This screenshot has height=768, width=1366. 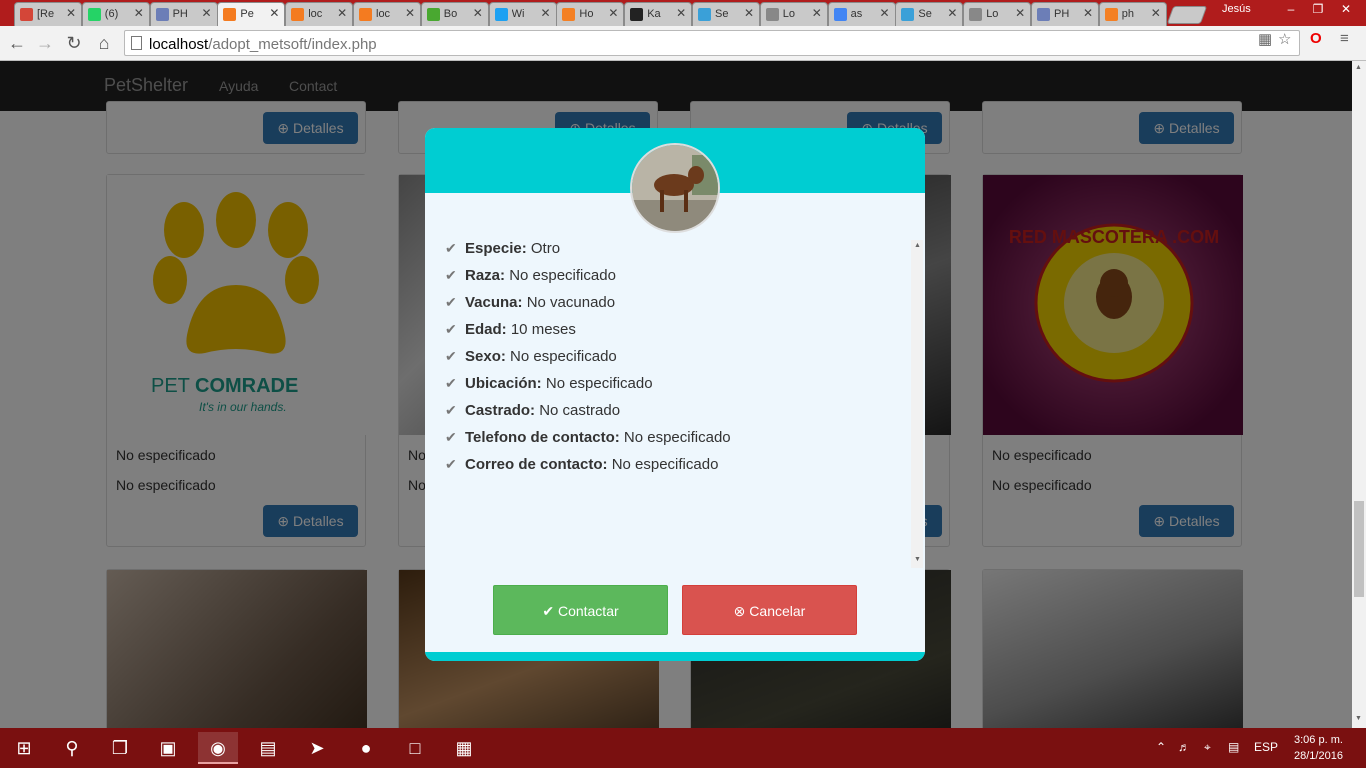 What do you see at coordinates (1265, 39) in the screenshot?
I see `translate-icon: ▦` at bounding box center [1265, 39].